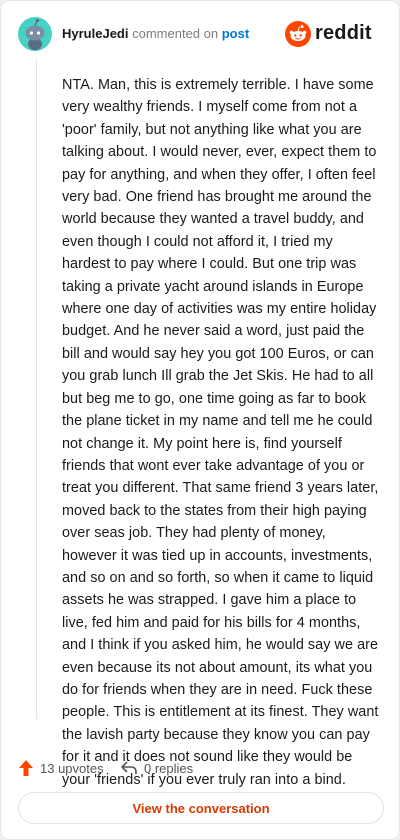 The image size is (400, 840). I want to click on comment-header: HyruleJedi commented on post reddit, so click(200, 34).